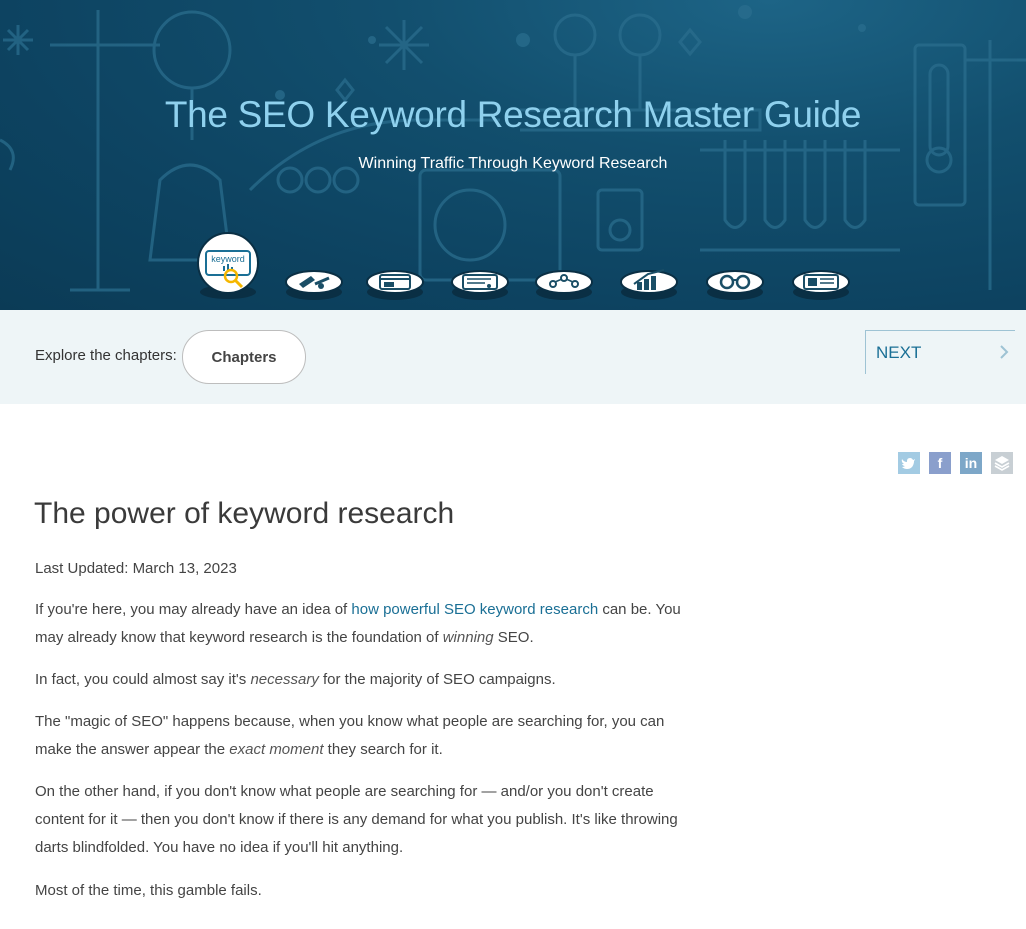 The width and height of the screenshot is (1026, 929). I want to click on paragraph-1-text: SEO., so click(513, 637).